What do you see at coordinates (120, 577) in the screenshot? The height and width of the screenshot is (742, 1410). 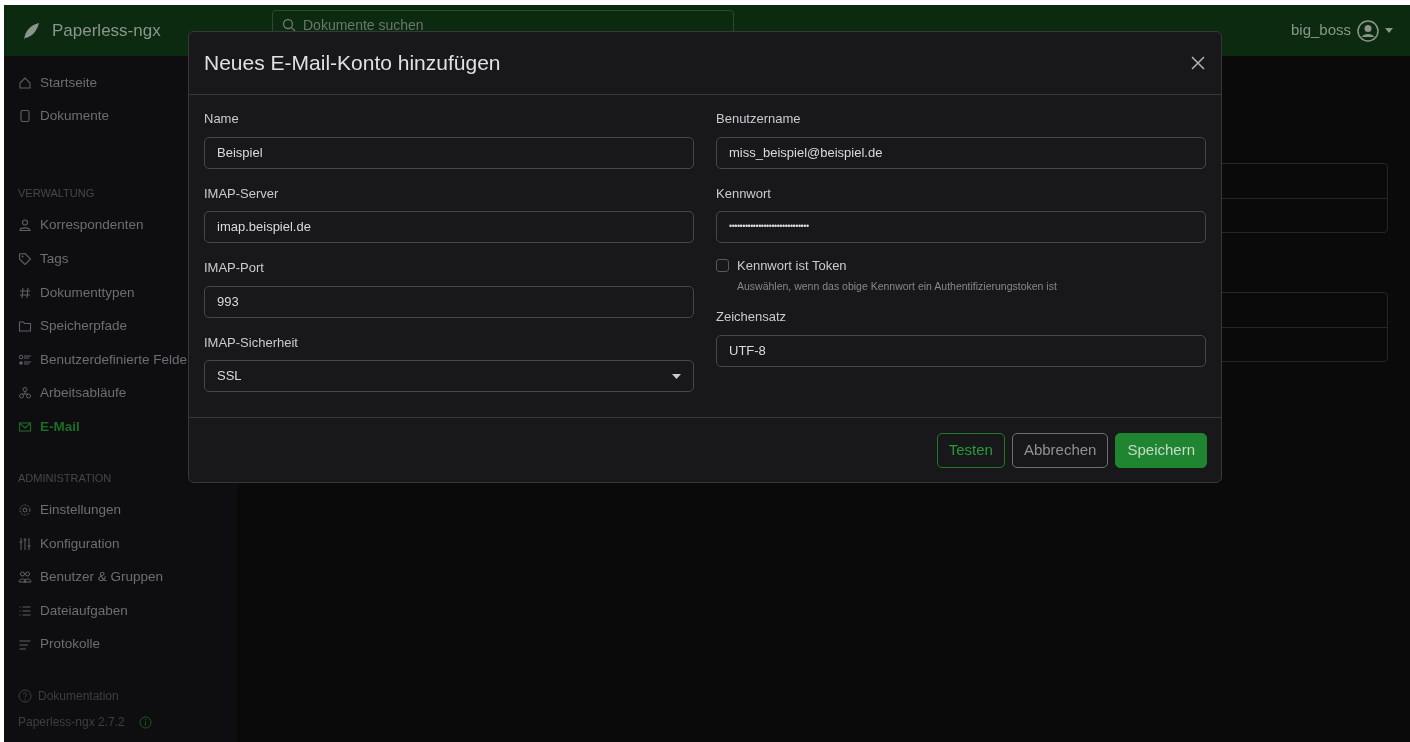 I see `sidebar-item: Benutzer & Gruppen` at bounding box center [120, 577].